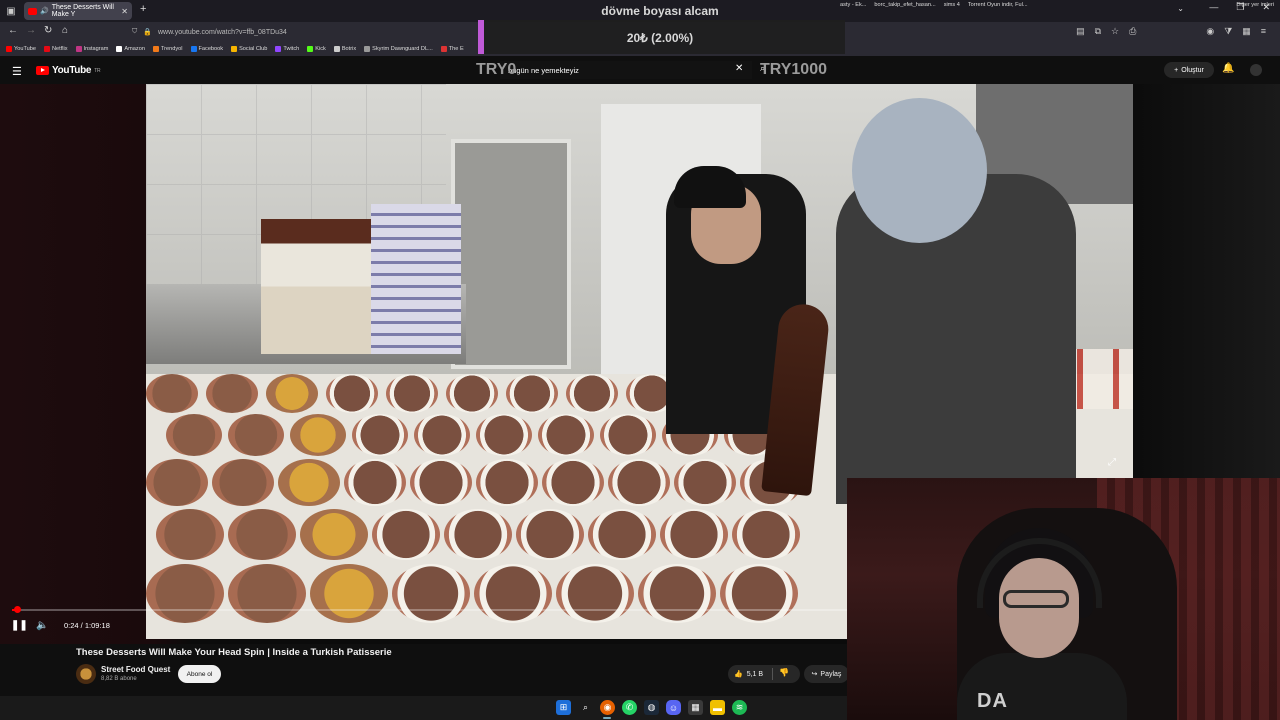 The width and height of the screenshot is (1280, 720). Describe the element at coordinates (130, 49) in the screenshot. I see `bookmark-amazon: Amazon` at that location.